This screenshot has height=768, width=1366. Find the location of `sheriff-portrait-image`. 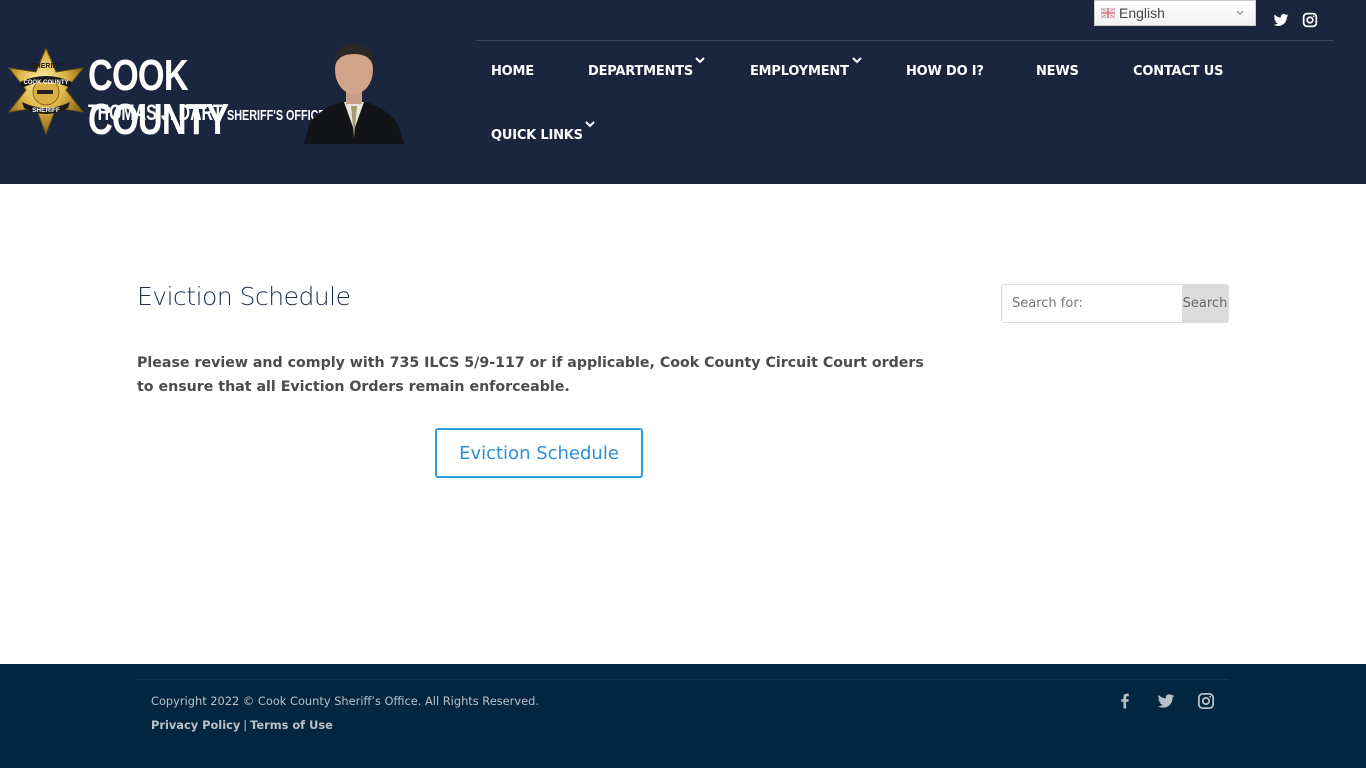

sheriff-portrait-image is located at coordinates (354, 94).